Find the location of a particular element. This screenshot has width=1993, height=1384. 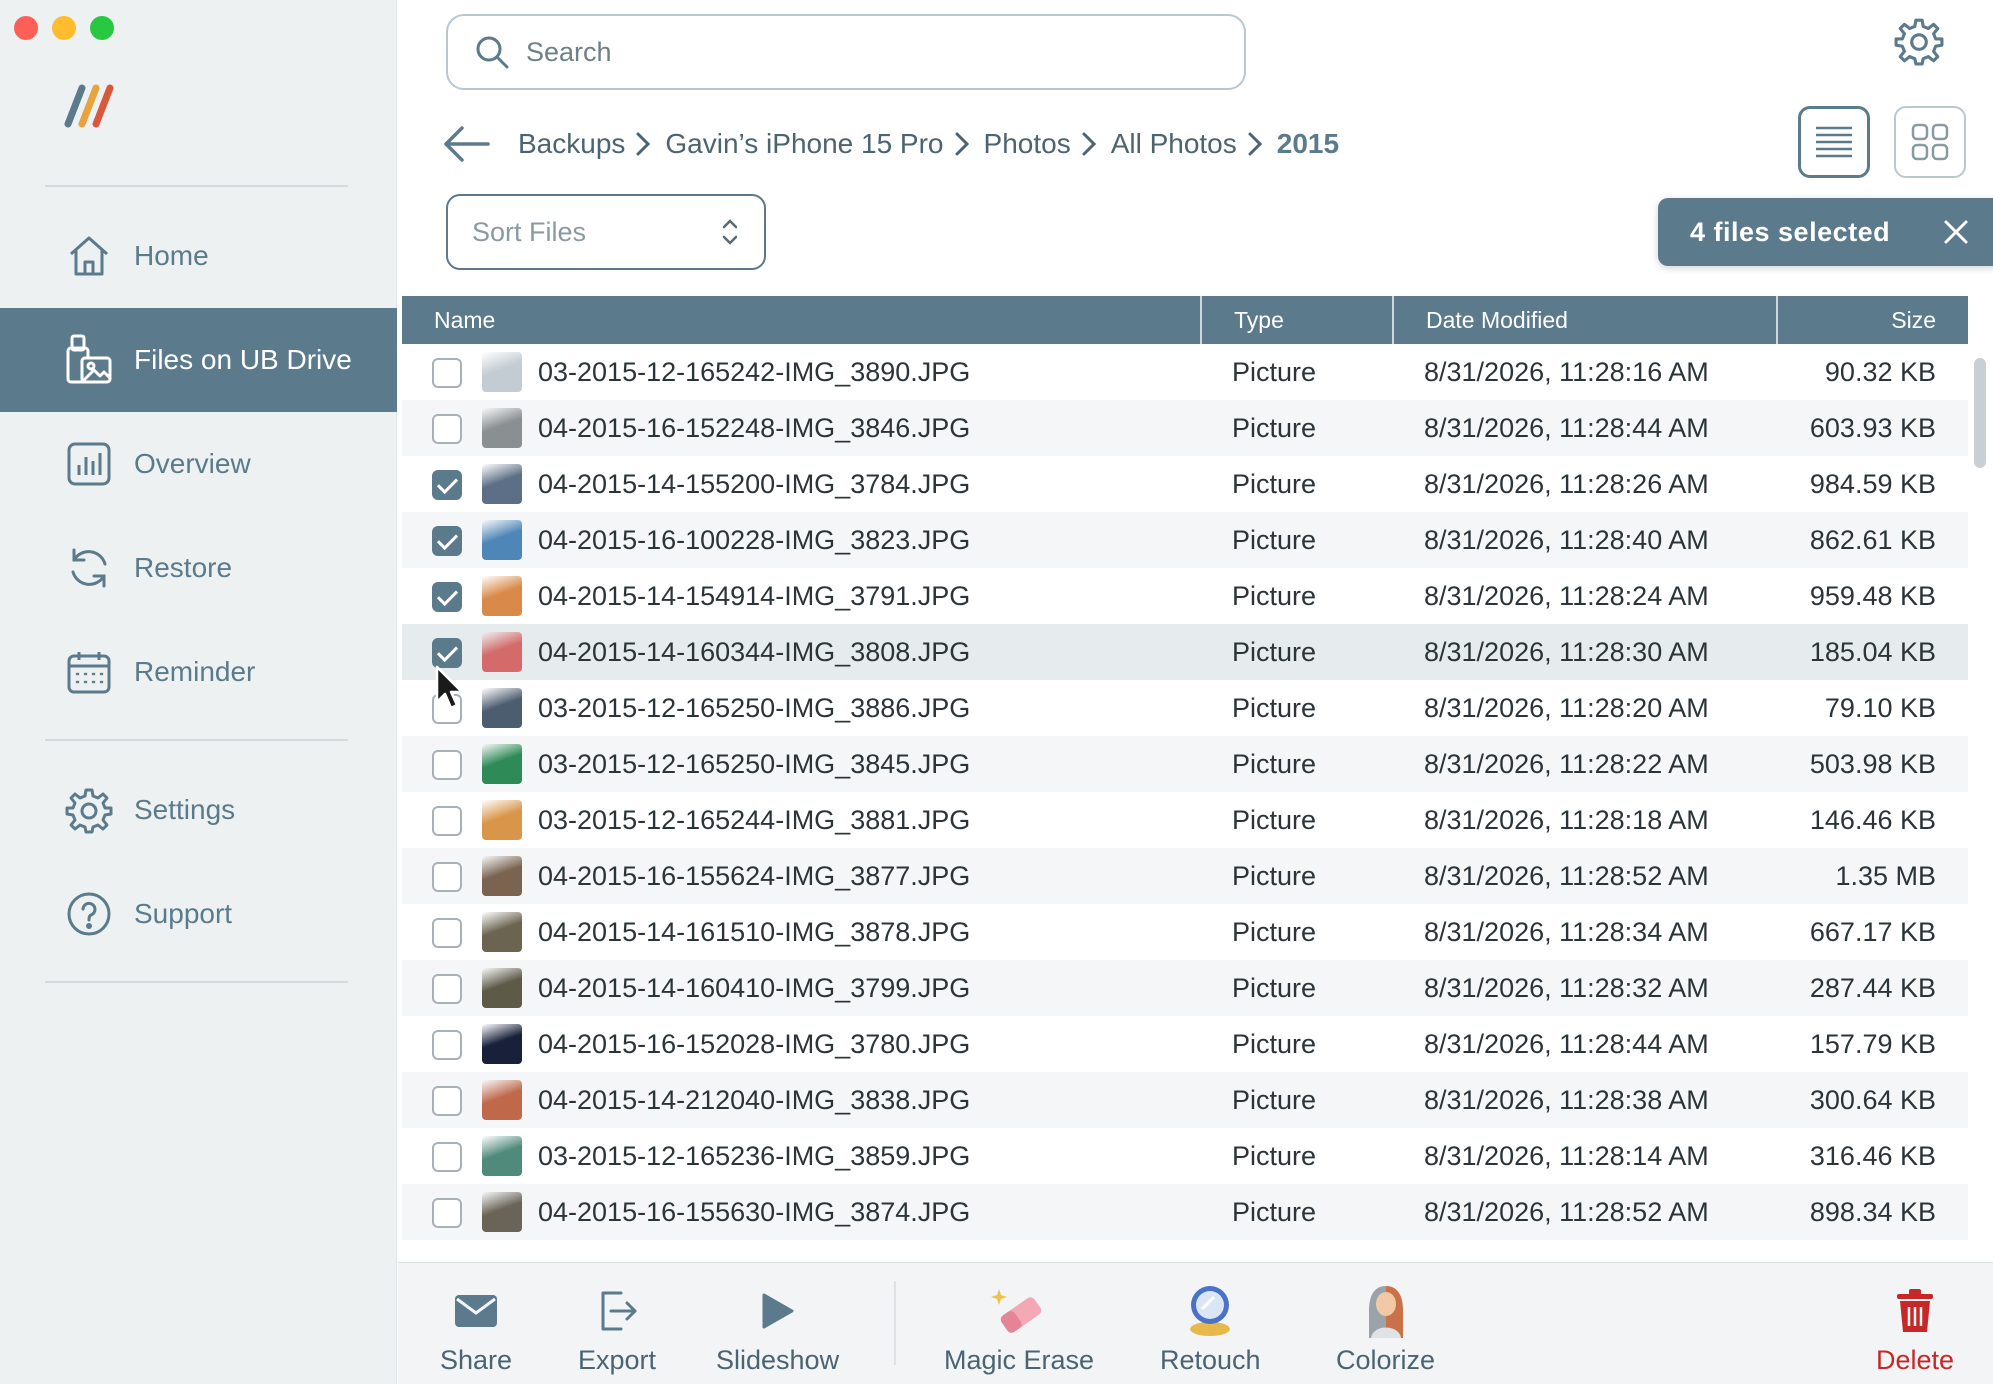

colorize-button: Colorize is located at coordinates (1385, 1323).